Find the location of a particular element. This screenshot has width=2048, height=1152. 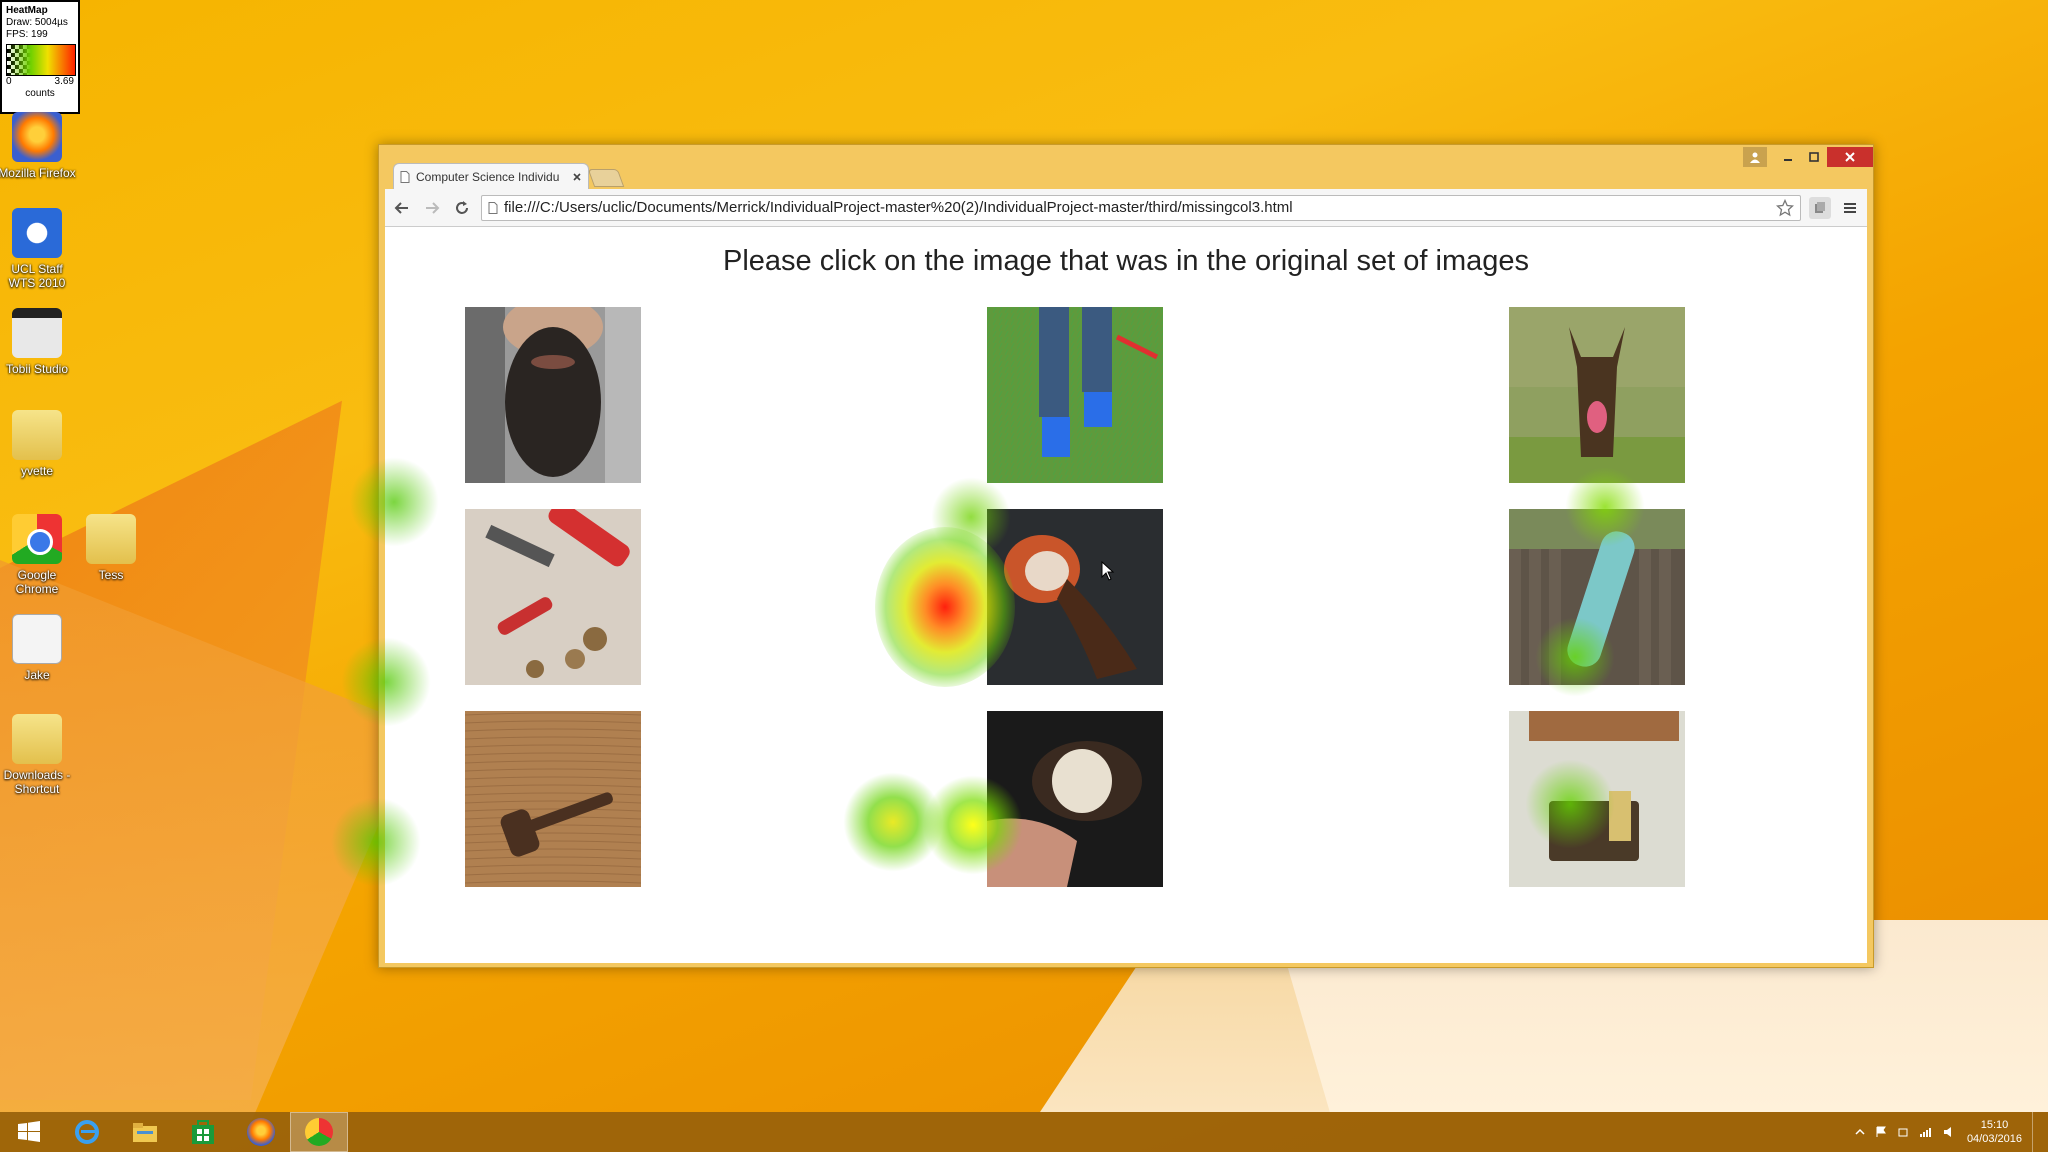

taskbar-firefox is located at coordinates (261, 1132).